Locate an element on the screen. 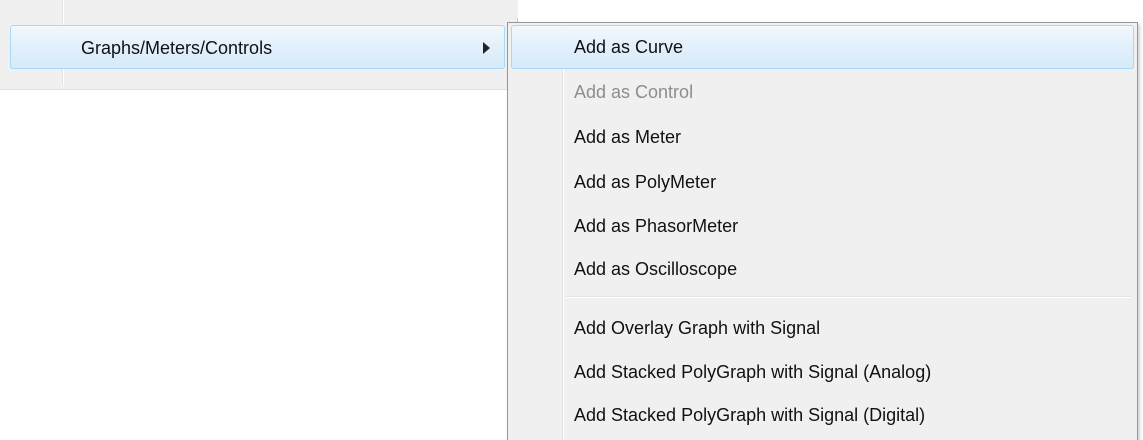 The image size is (1143, 440). submenu-item-add-as-control: Add as Control is located at coordinates (822, 92).